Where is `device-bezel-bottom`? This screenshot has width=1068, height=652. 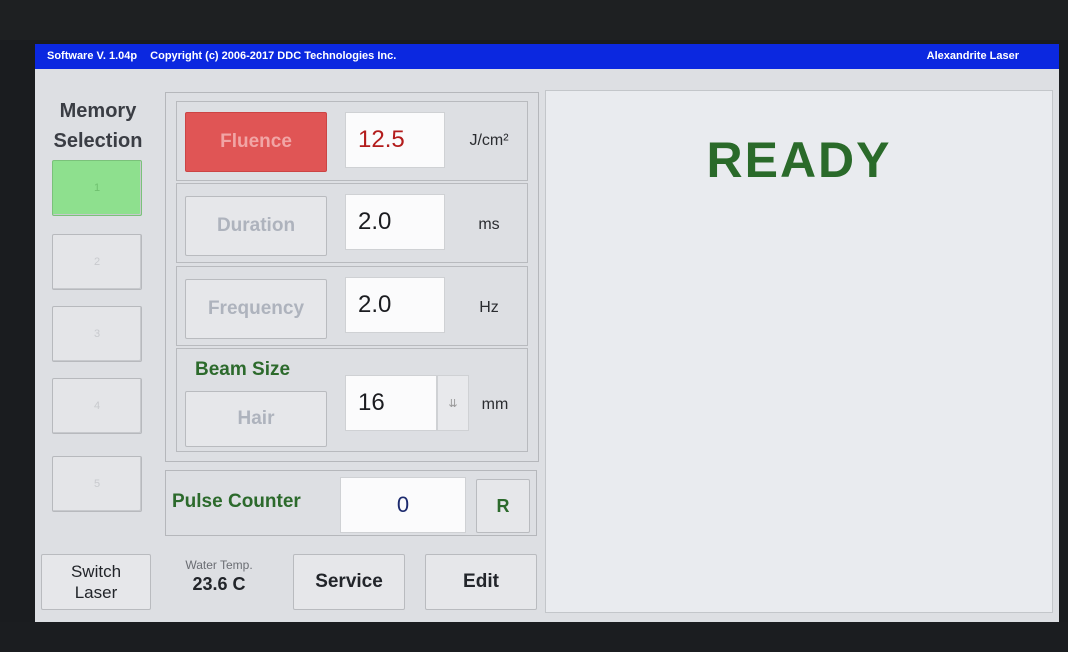 device-bezel-bottom is located at coordinates (534, 637).